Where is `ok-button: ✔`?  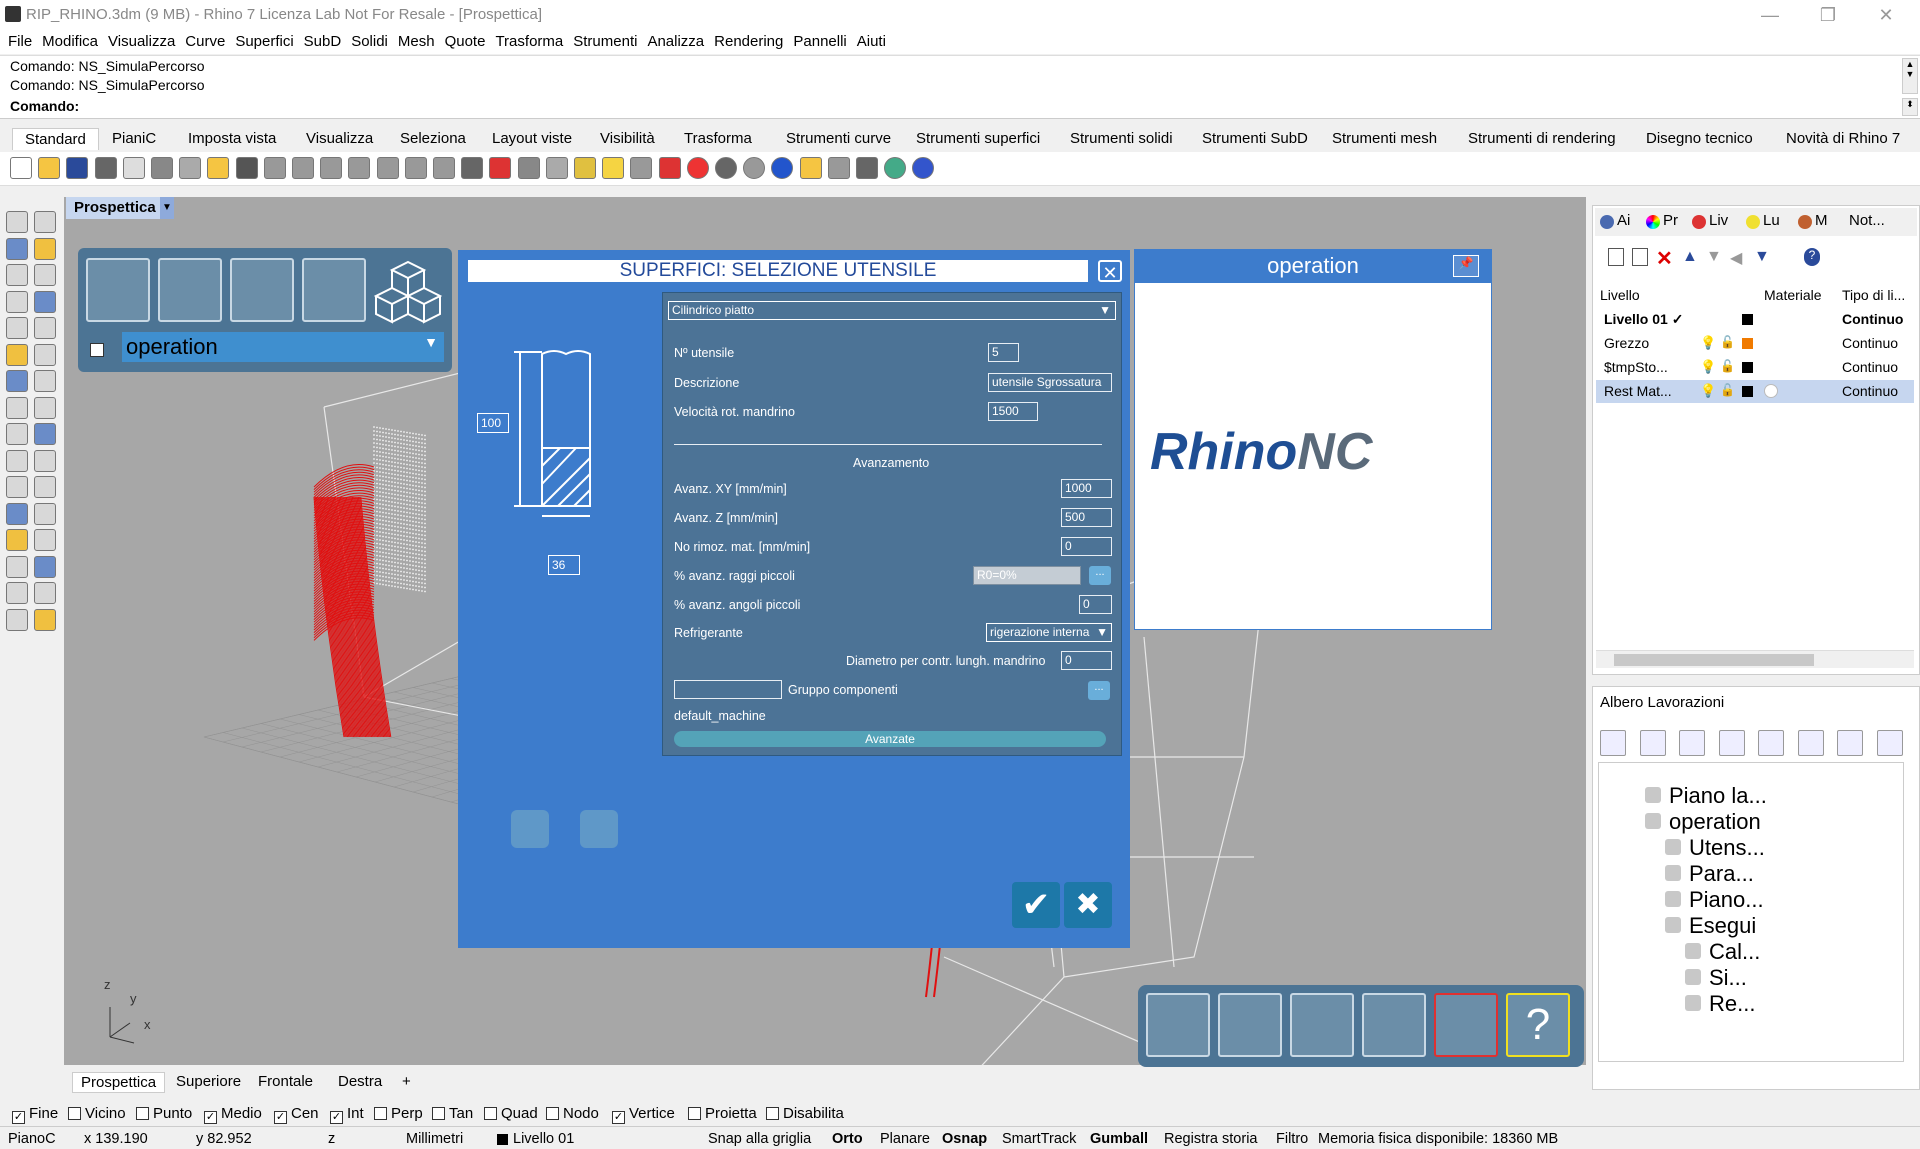 ok-button: ✔ is located at coordinates (1036, 905).